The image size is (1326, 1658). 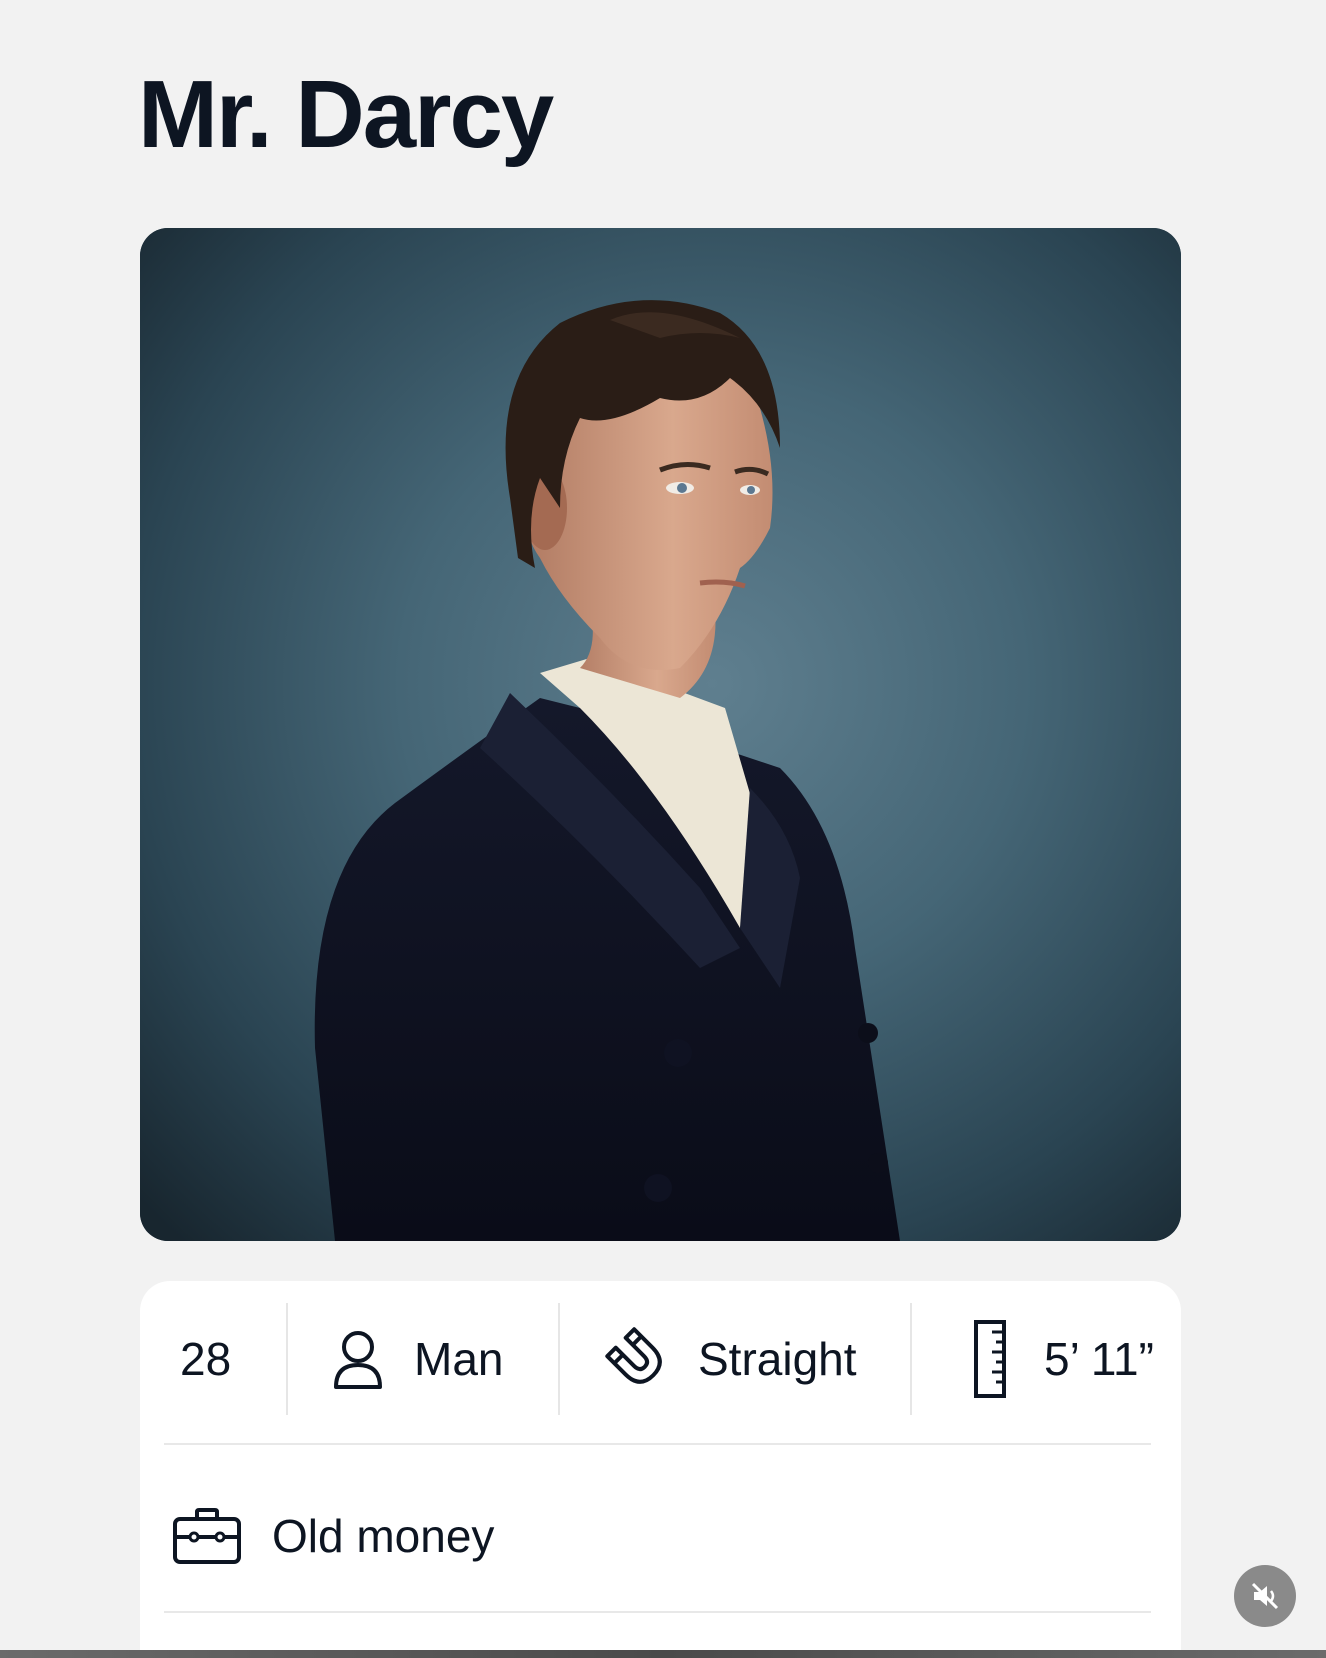 I want to click on gender-stat: Man, so click(x=417, y=1359).